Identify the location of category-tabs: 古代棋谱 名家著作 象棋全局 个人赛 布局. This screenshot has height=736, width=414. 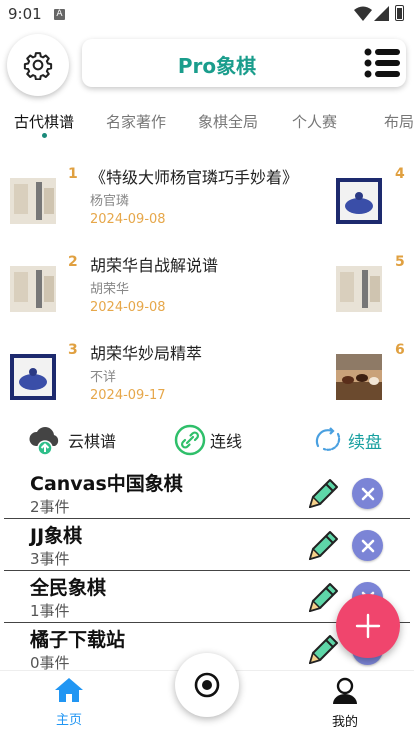
(207, 123).